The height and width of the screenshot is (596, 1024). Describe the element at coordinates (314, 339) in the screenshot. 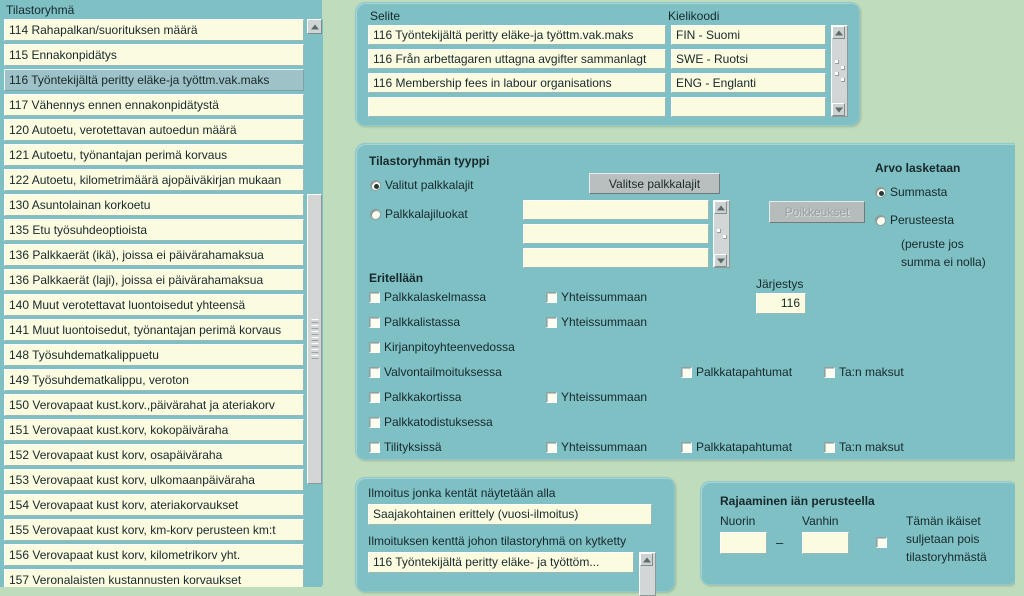

I see `scrollbar-thumb` at that location.